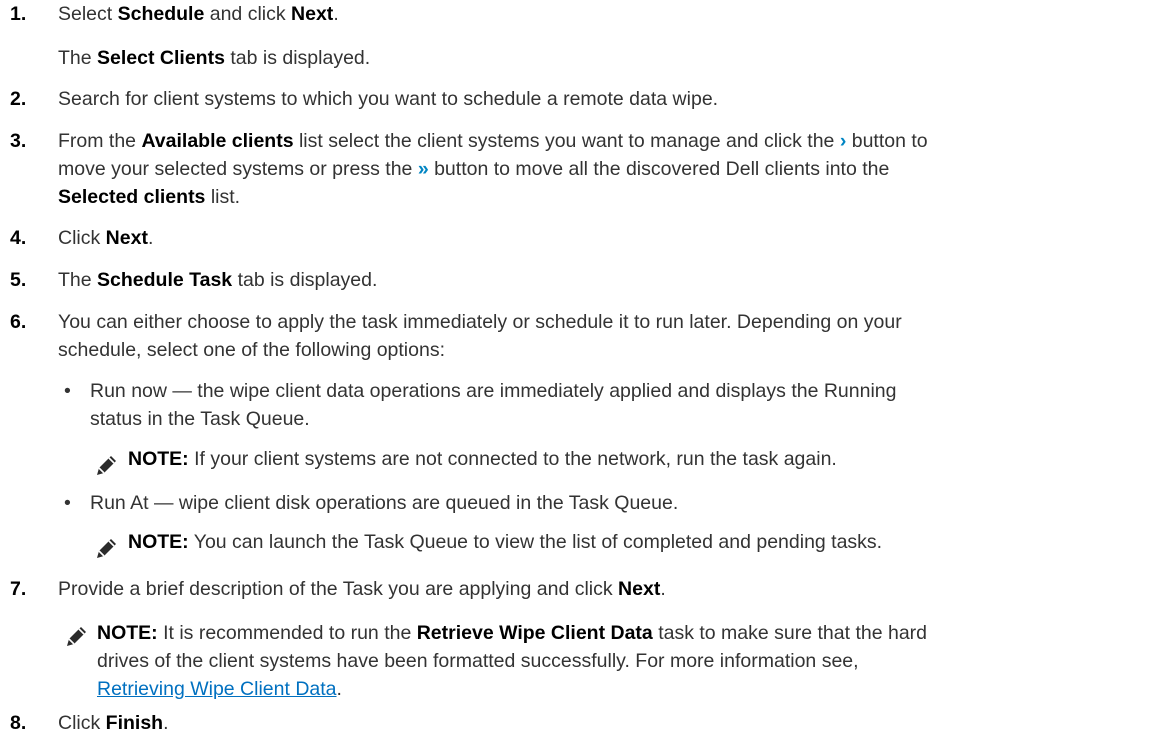 Image resolution: width=1163 pixels, height=737 pixels. Describe the element at coordinates (18, 238) in the screenshot. I see `step-number: 4.` at that location.